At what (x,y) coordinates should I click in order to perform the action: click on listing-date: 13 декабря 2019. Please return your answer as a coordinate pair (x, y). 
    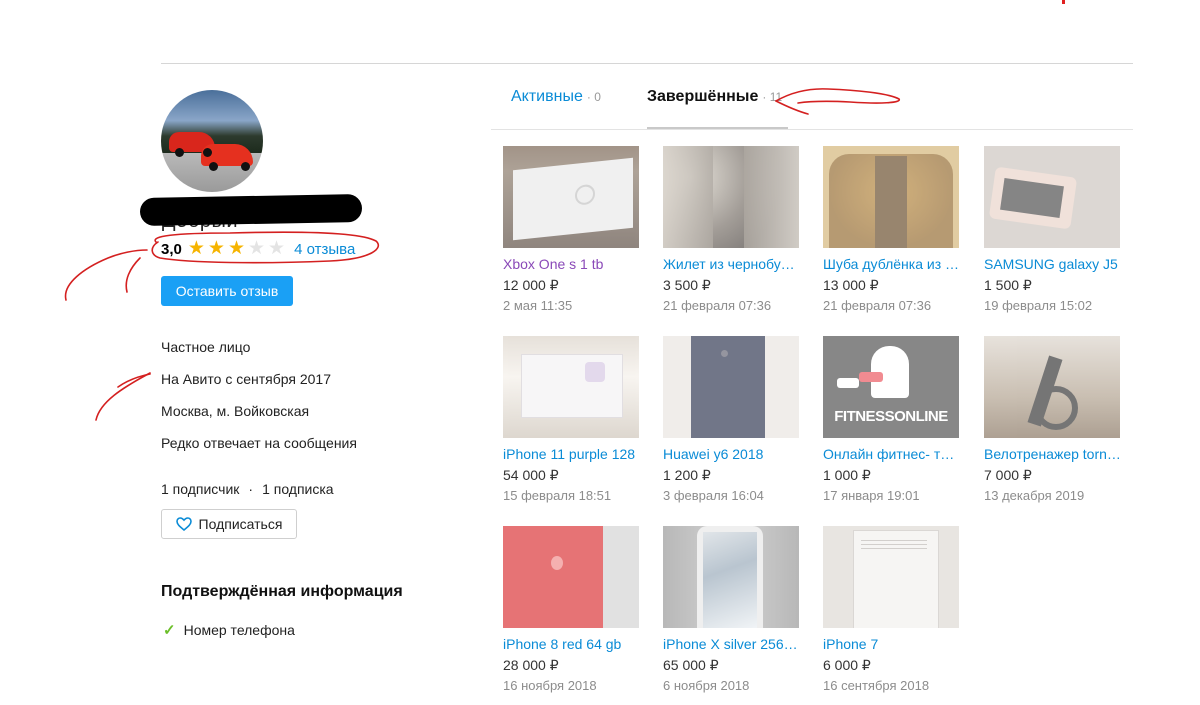
    Looking at the image, I should click on (1034, 495).